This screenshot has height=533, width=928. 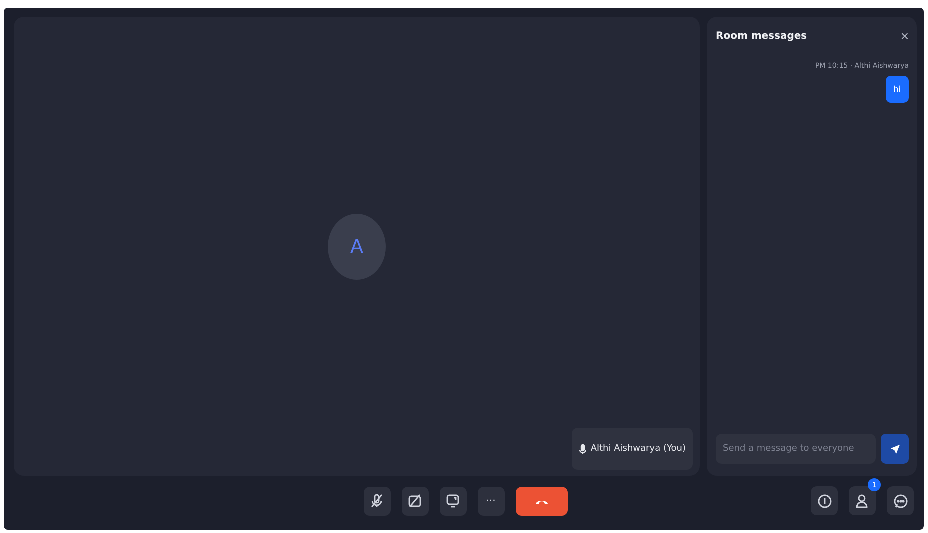 I want to click on participant-name: Althi Aishwarya (You), so click(x=638, y=449).